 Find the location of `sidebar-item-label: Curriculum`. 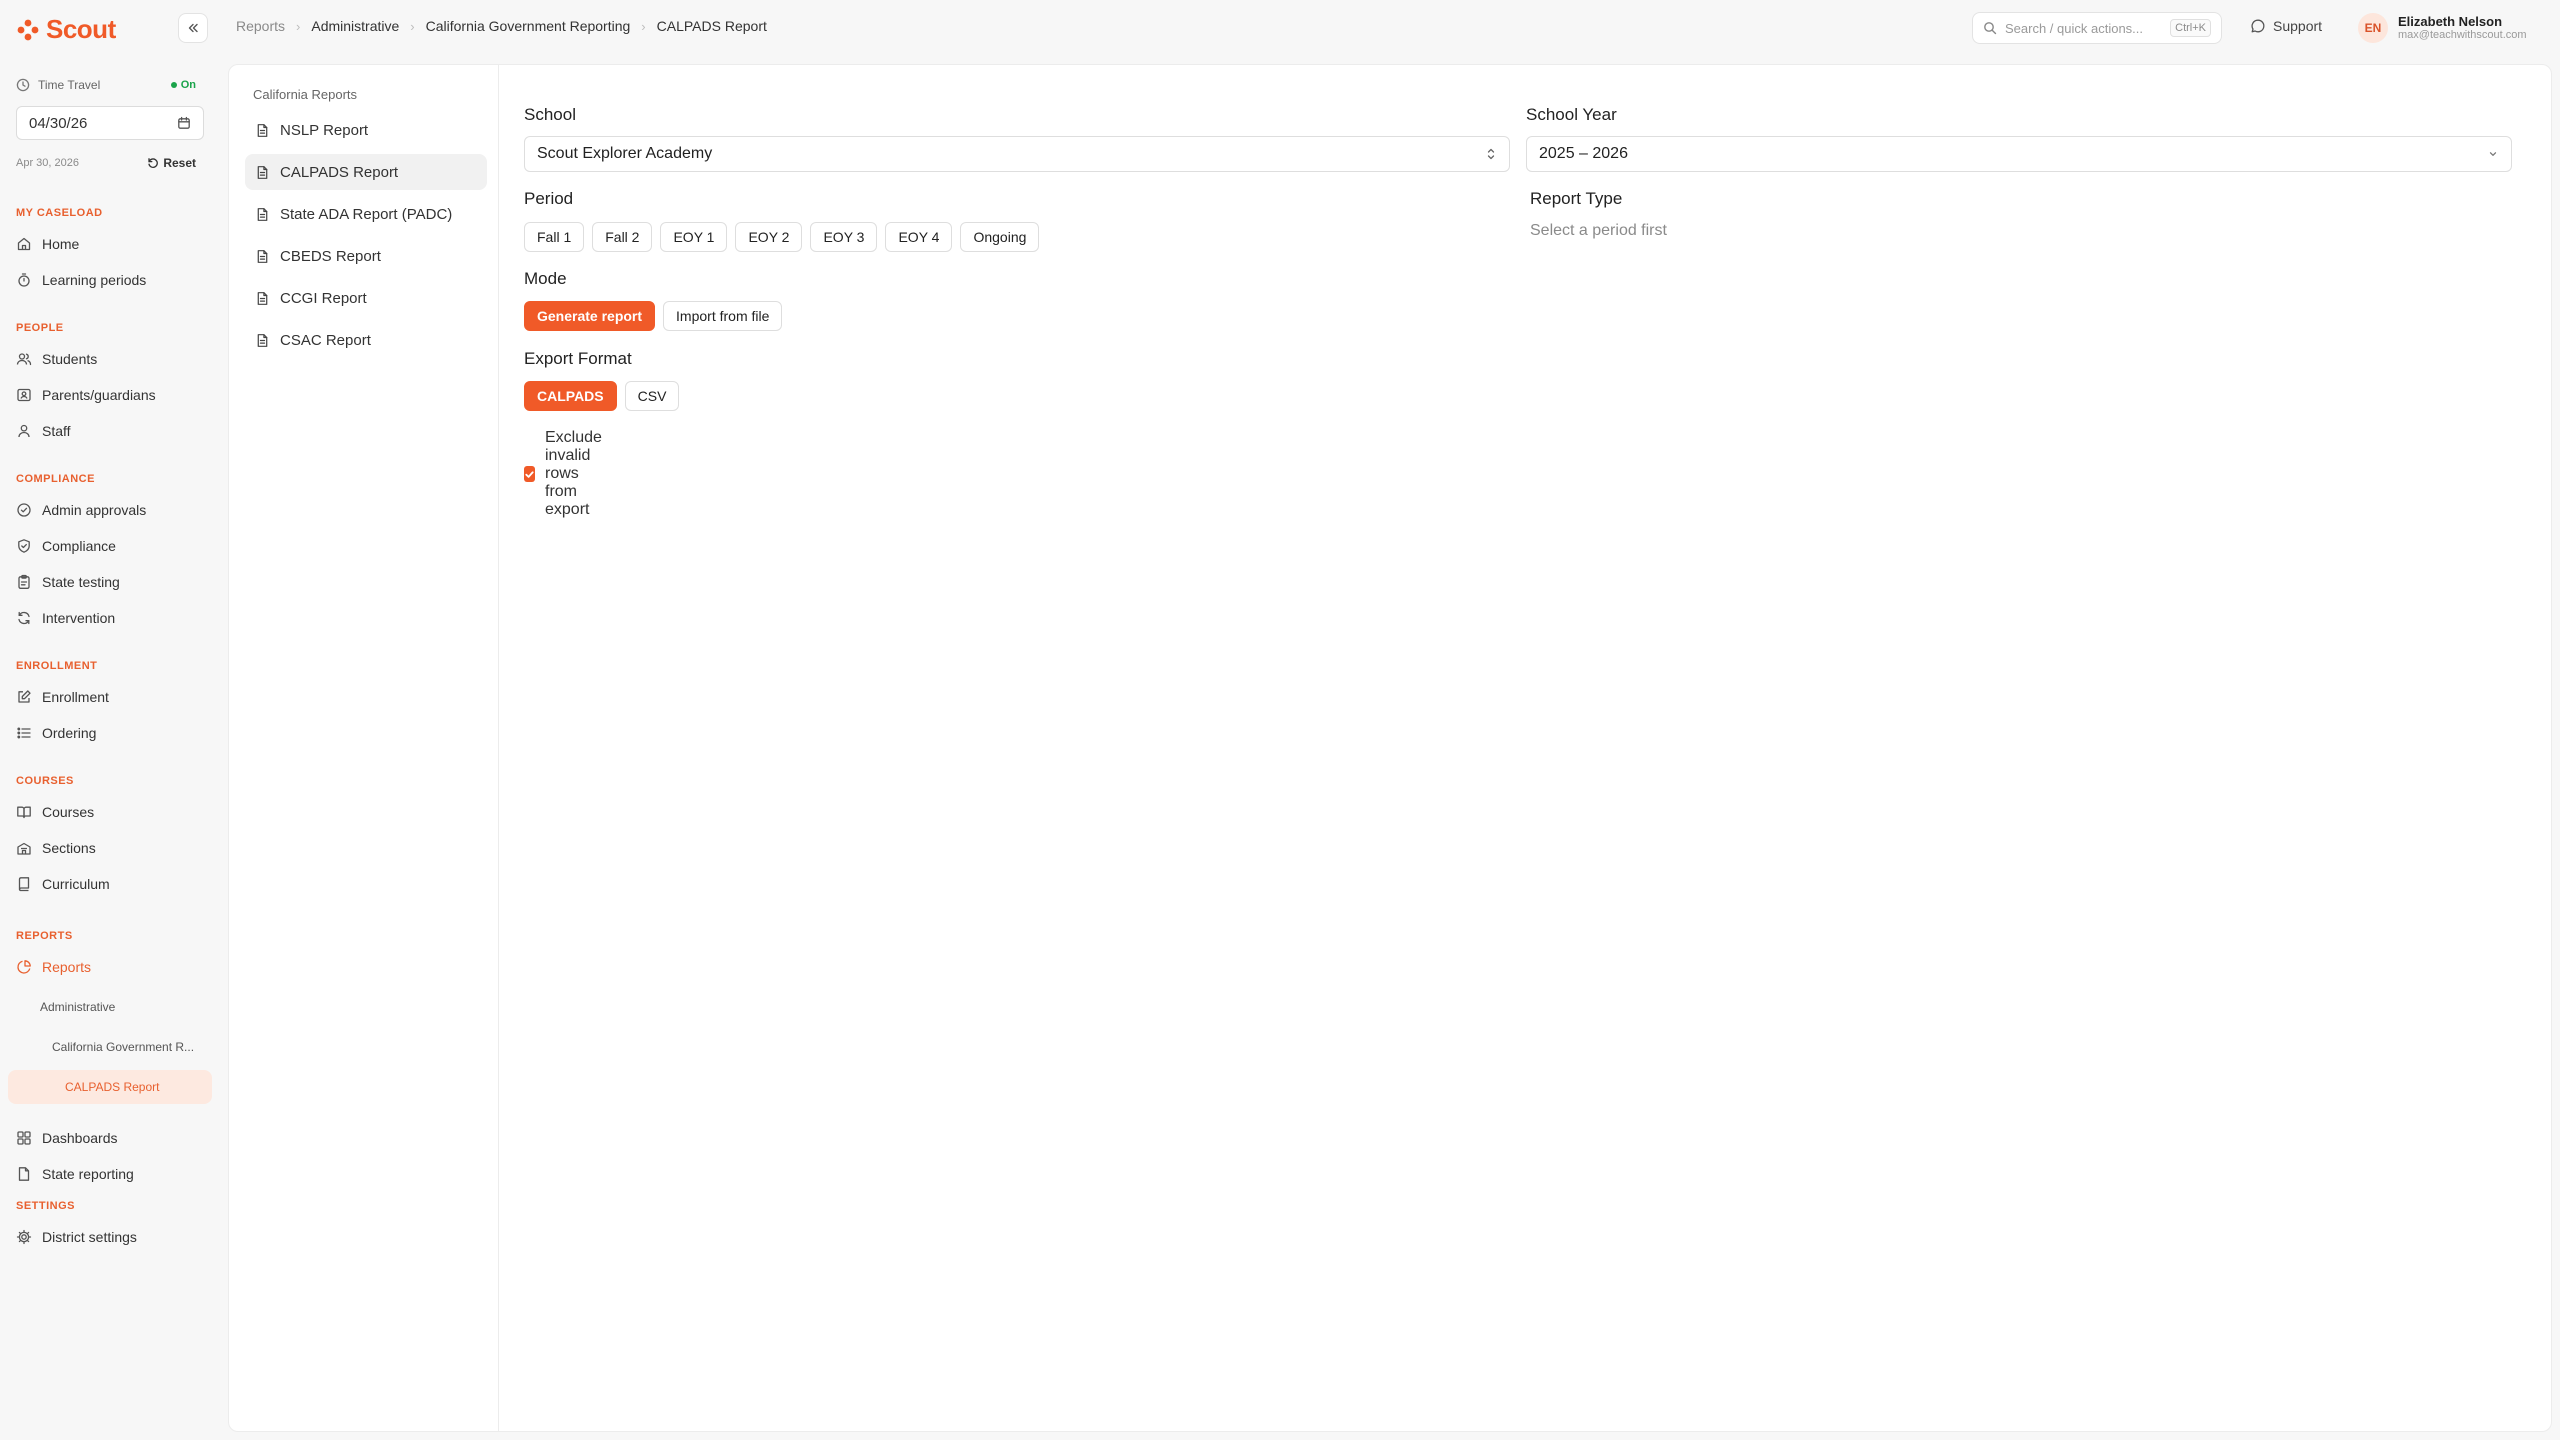

sidebar-item-label: Curriculum is located at coordinates (76, 884).